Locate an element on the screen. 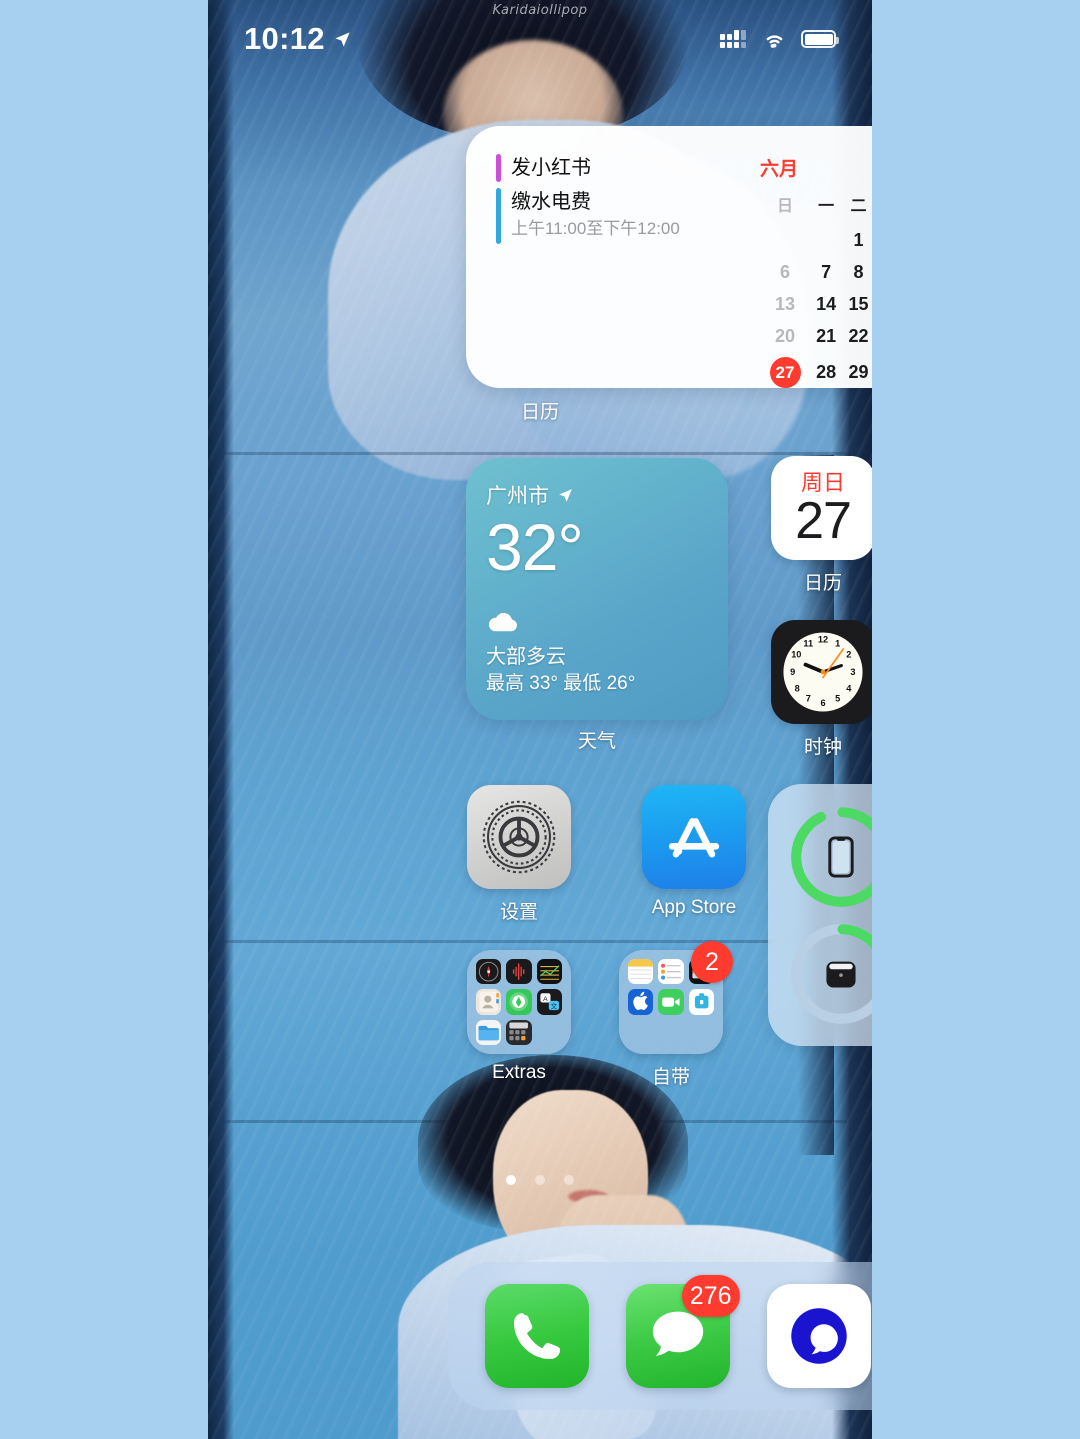  weather-condition: 大部多云 is located at coordinates (526, 657).